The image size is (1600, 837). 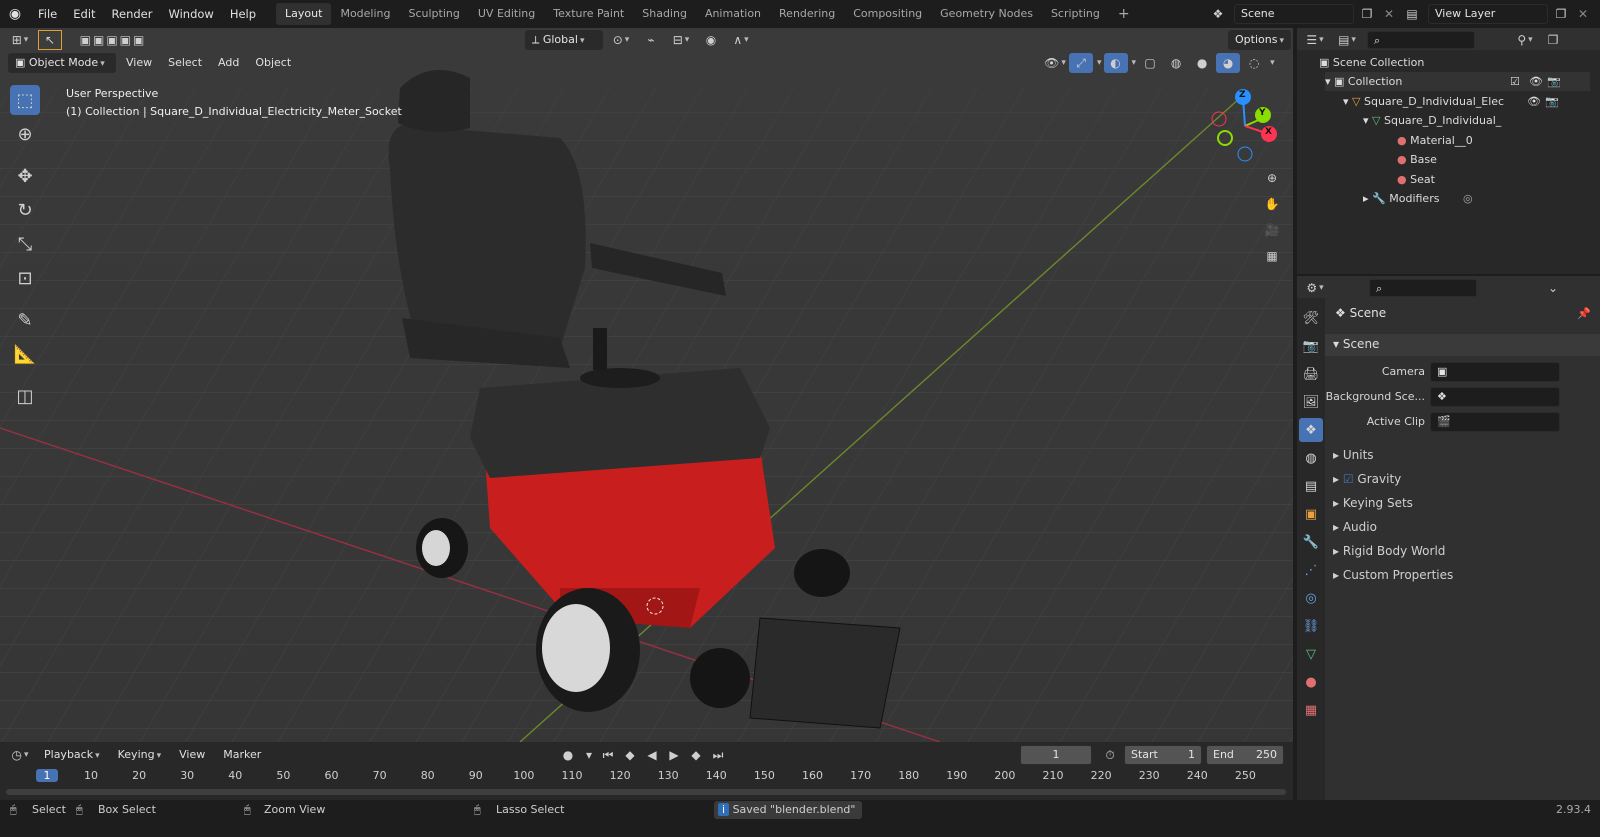 I want to click on modifier-tab-icon: 🔧, so click(x=1311, y=542).